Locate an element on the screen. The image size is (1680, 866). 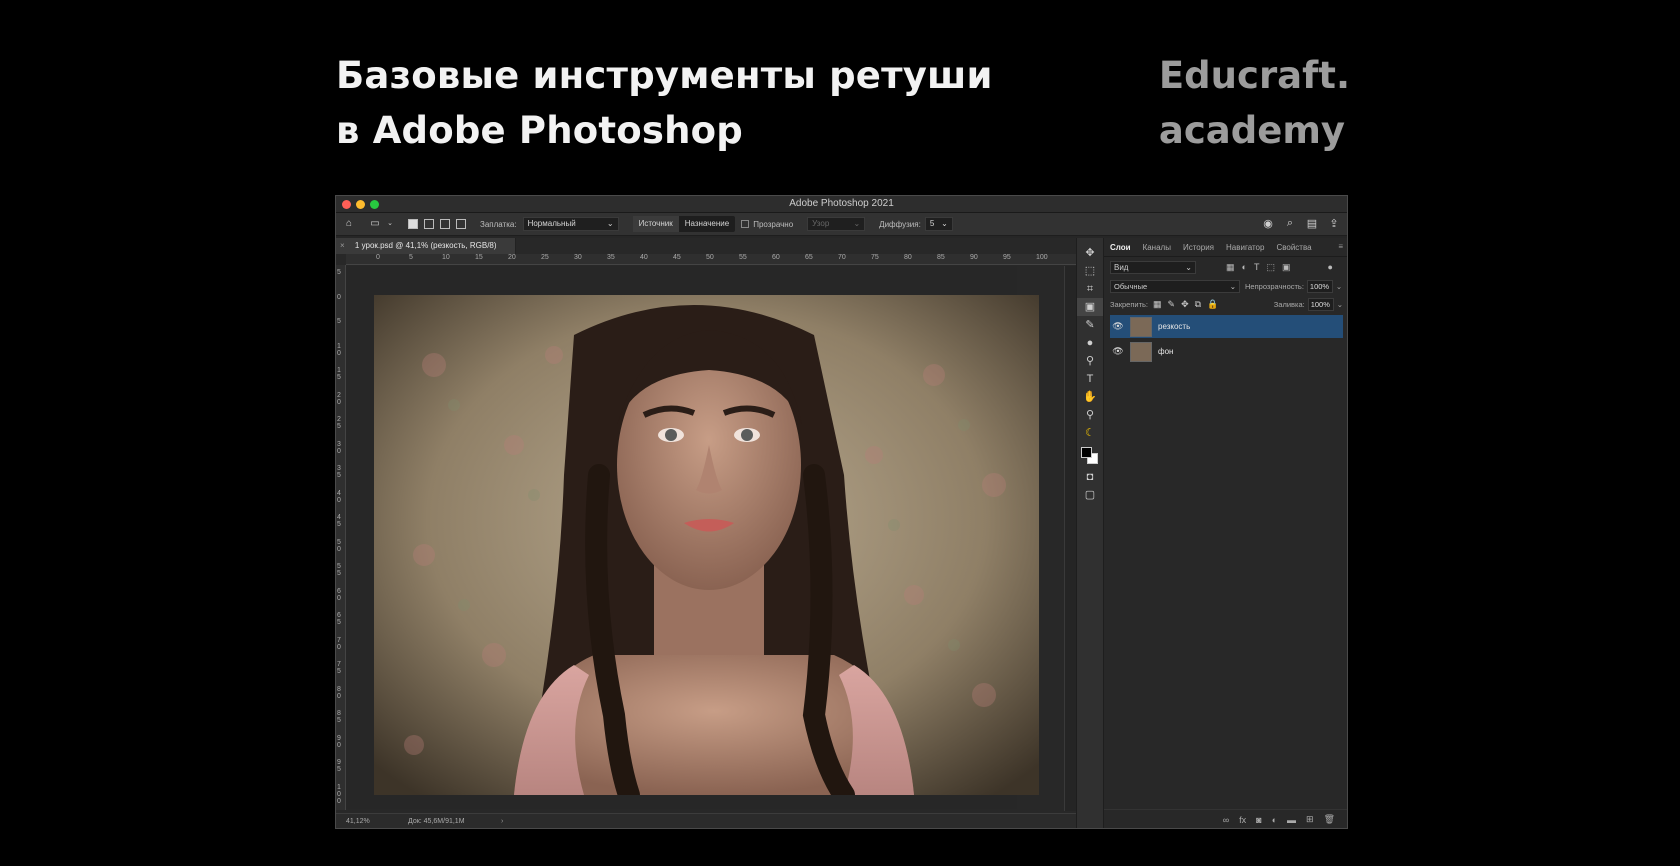
fill-input: 100% is located at coordinates (1320, 304).